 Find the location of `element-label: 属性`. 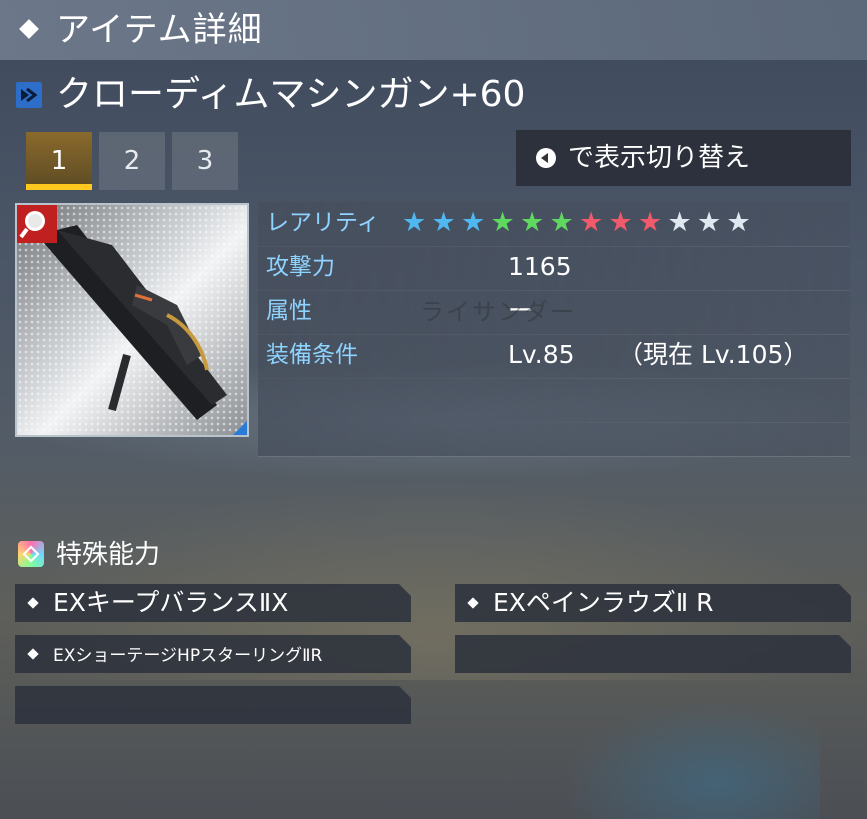

element-label: 属性 is located at coordinates (289, 311).